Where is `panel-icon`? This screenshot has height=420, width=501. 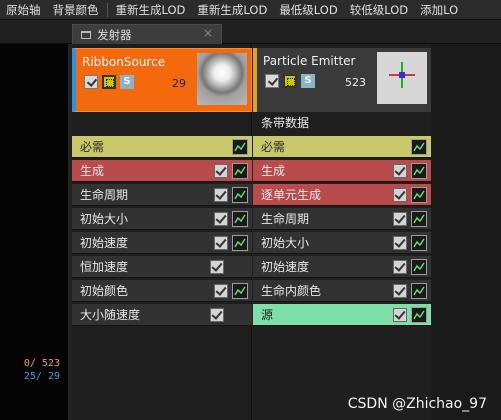
panel-icon is located at coordinates (86, 34).